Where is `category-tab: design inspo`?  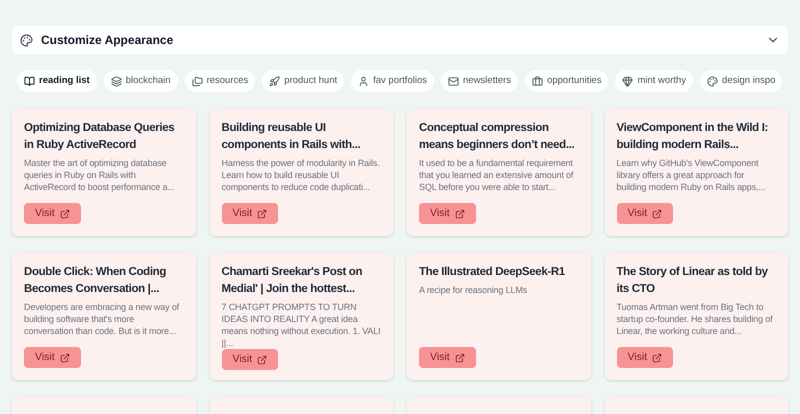 category-tab: design inspo is located at coordinates (741, 81).